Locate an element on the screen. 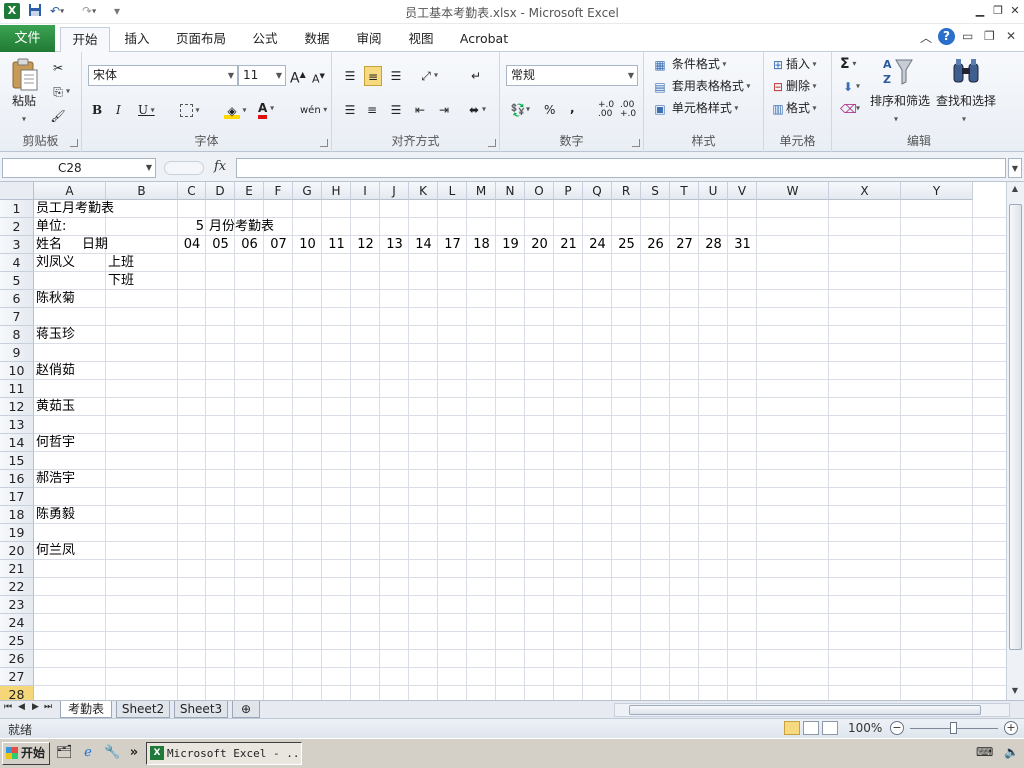 Image resolution: width=1024 pixels, height=768 pixels. accounting-format-icon: 💱▾ is located at coordinates (520, 109).